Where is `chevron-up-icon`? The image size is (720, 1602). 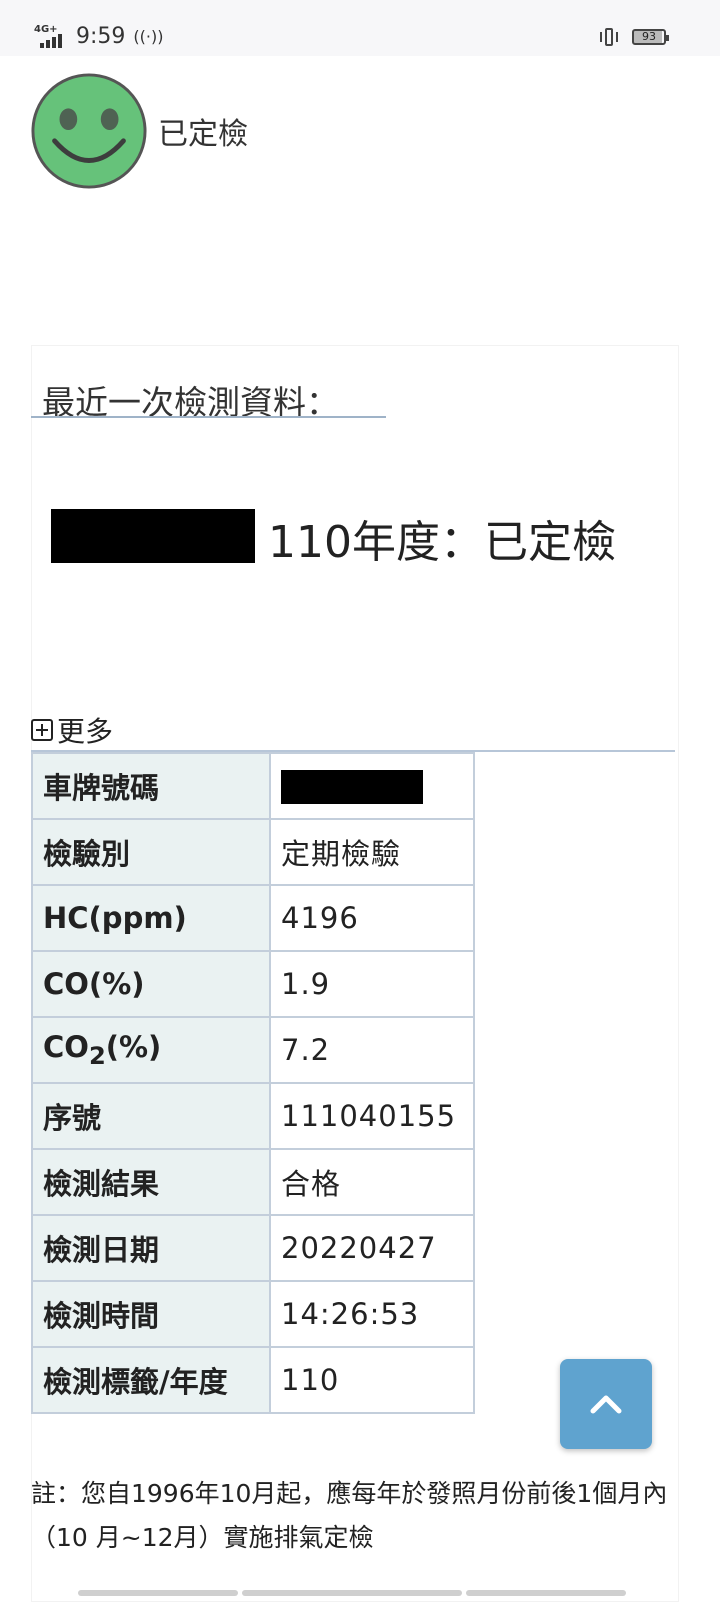
chevron-up-icon is located at coordinates (606, 1404).